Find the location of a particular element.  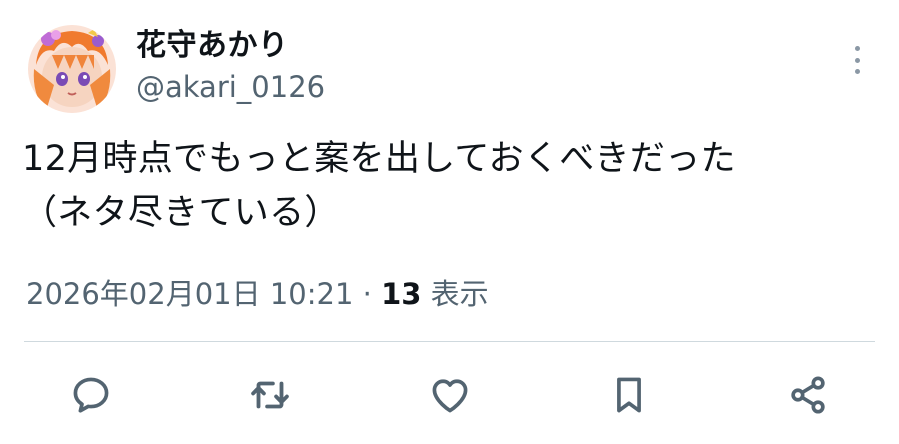

like-icon is located at coordinates (450, 396).